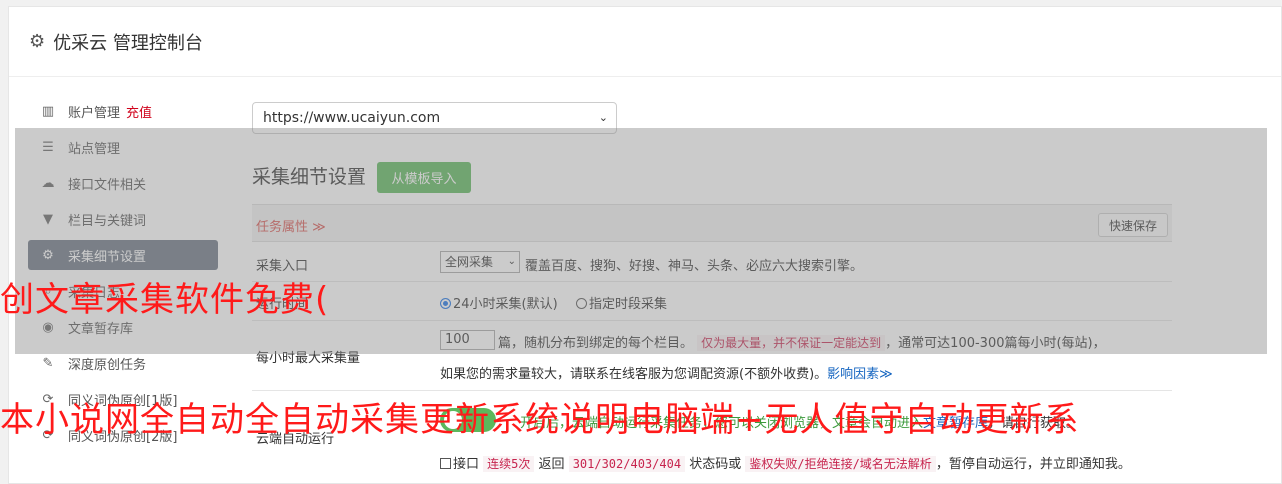 This screenshot has height=484, width=1282. Describe the element at coordinates (123, 111) in the screenshot. I see `sidebar-item-account: ▥ 账户管理 充值` at that location.